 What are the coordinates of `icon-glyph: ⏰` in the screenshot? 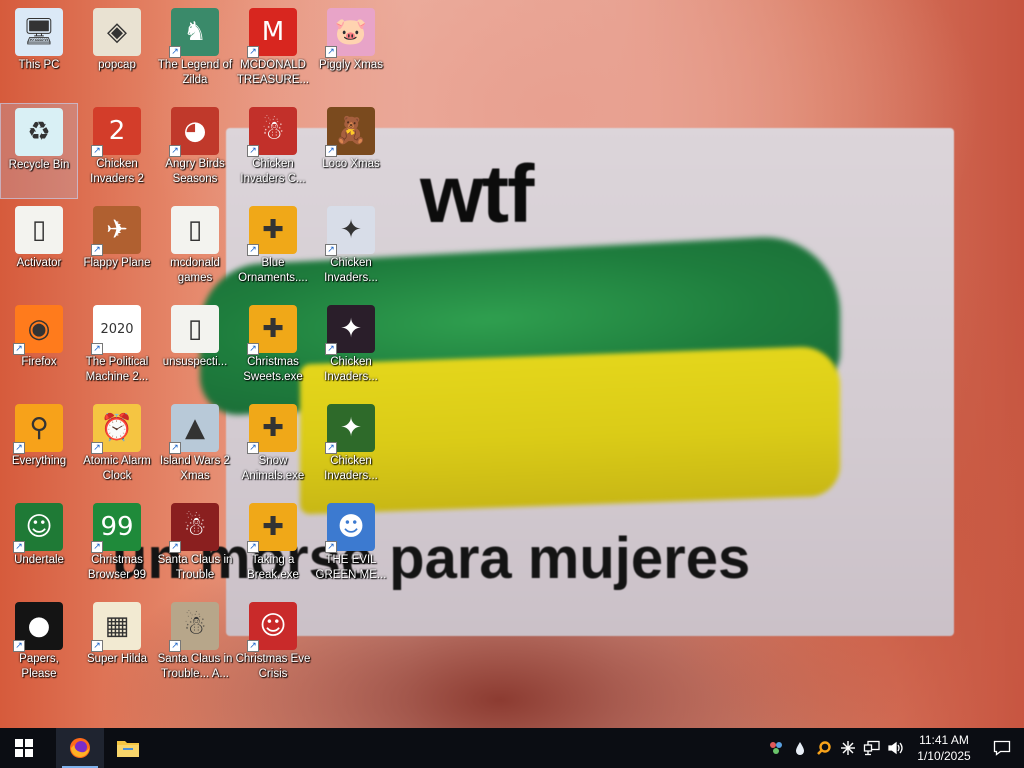 It's located at (117, 428).